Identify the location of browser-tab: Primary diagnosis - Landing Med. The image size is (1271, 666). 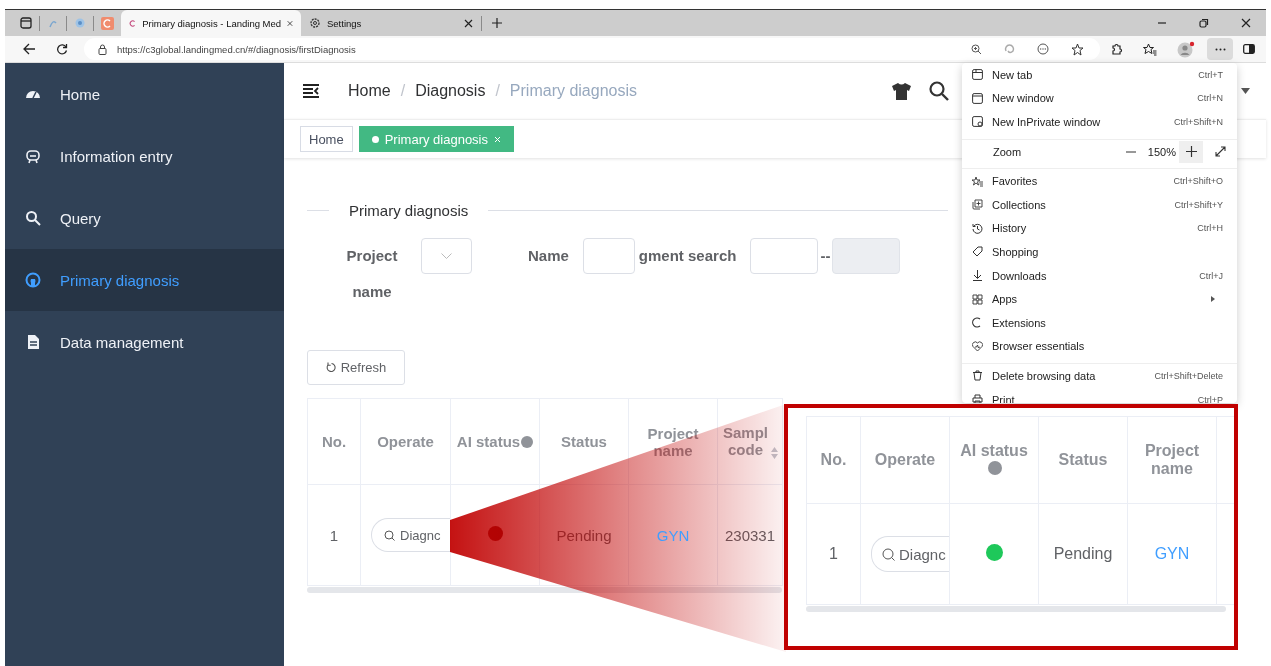
(211, 23).